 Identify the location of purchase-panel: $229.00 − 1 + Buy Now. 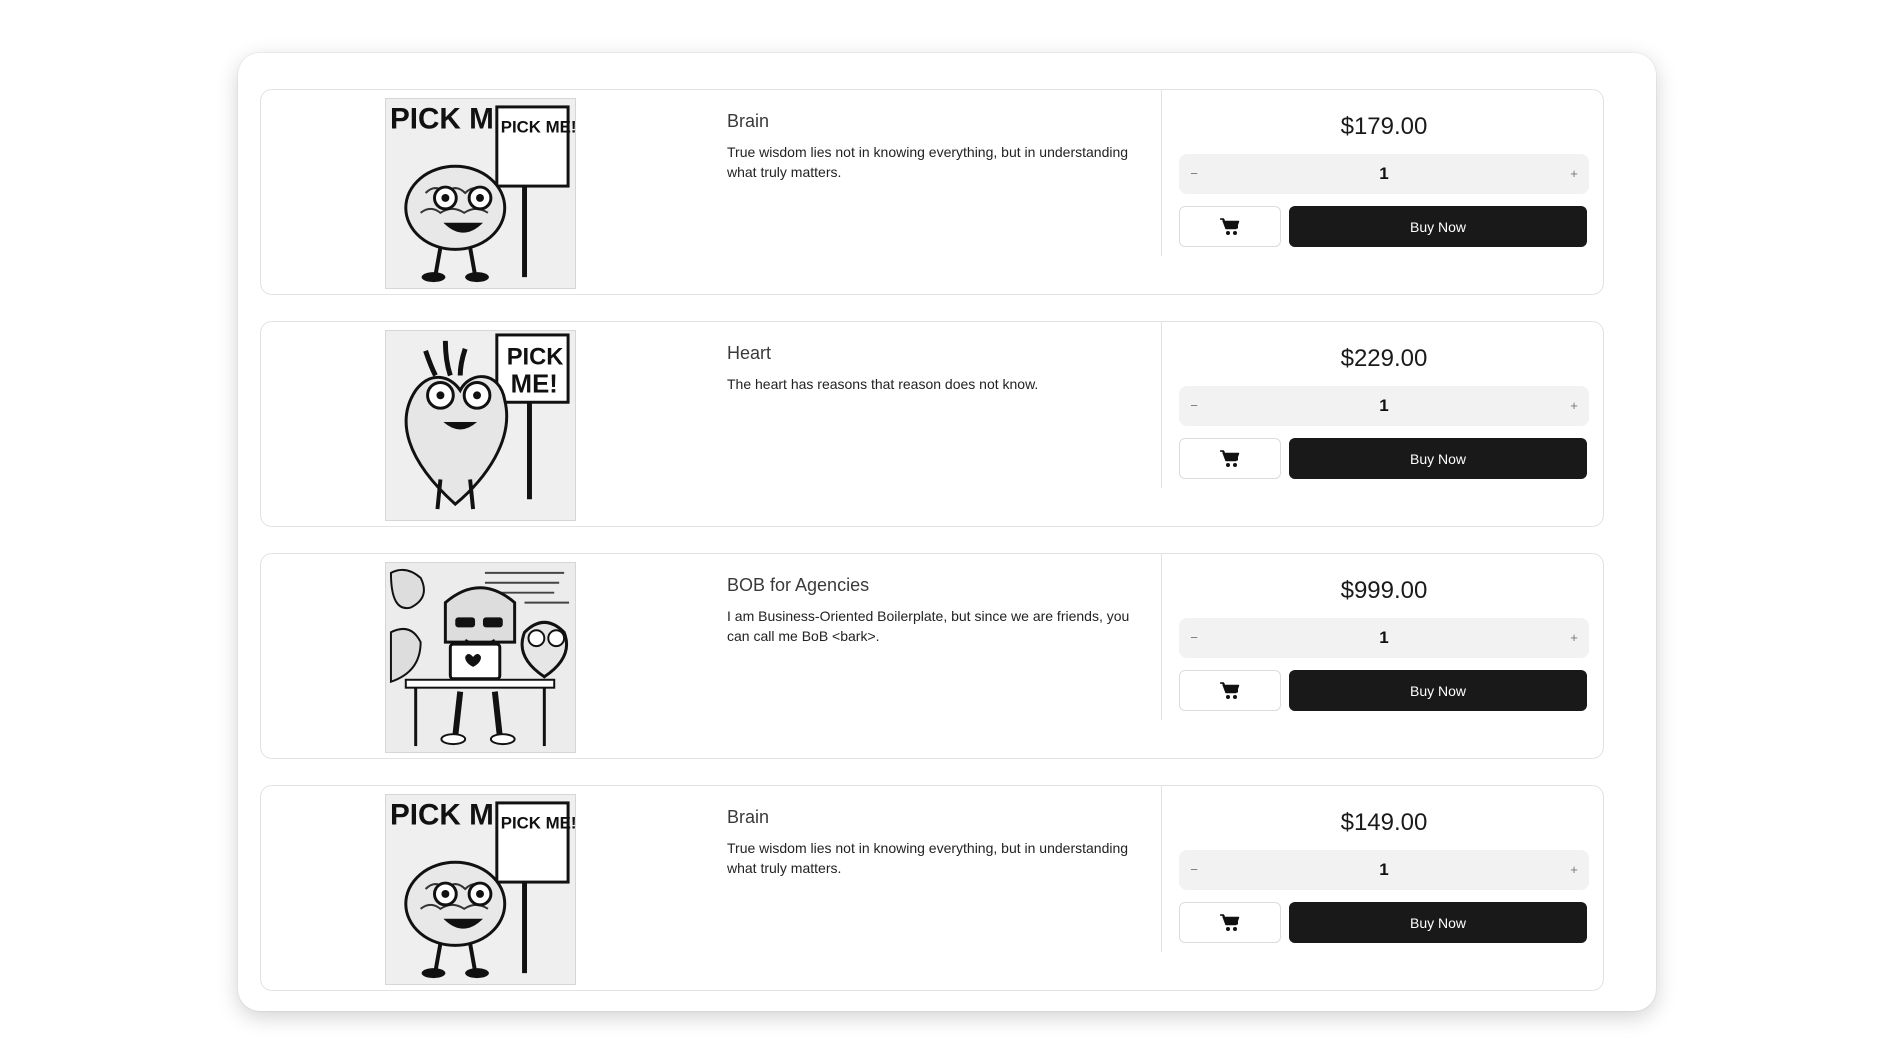
(1384, 400).